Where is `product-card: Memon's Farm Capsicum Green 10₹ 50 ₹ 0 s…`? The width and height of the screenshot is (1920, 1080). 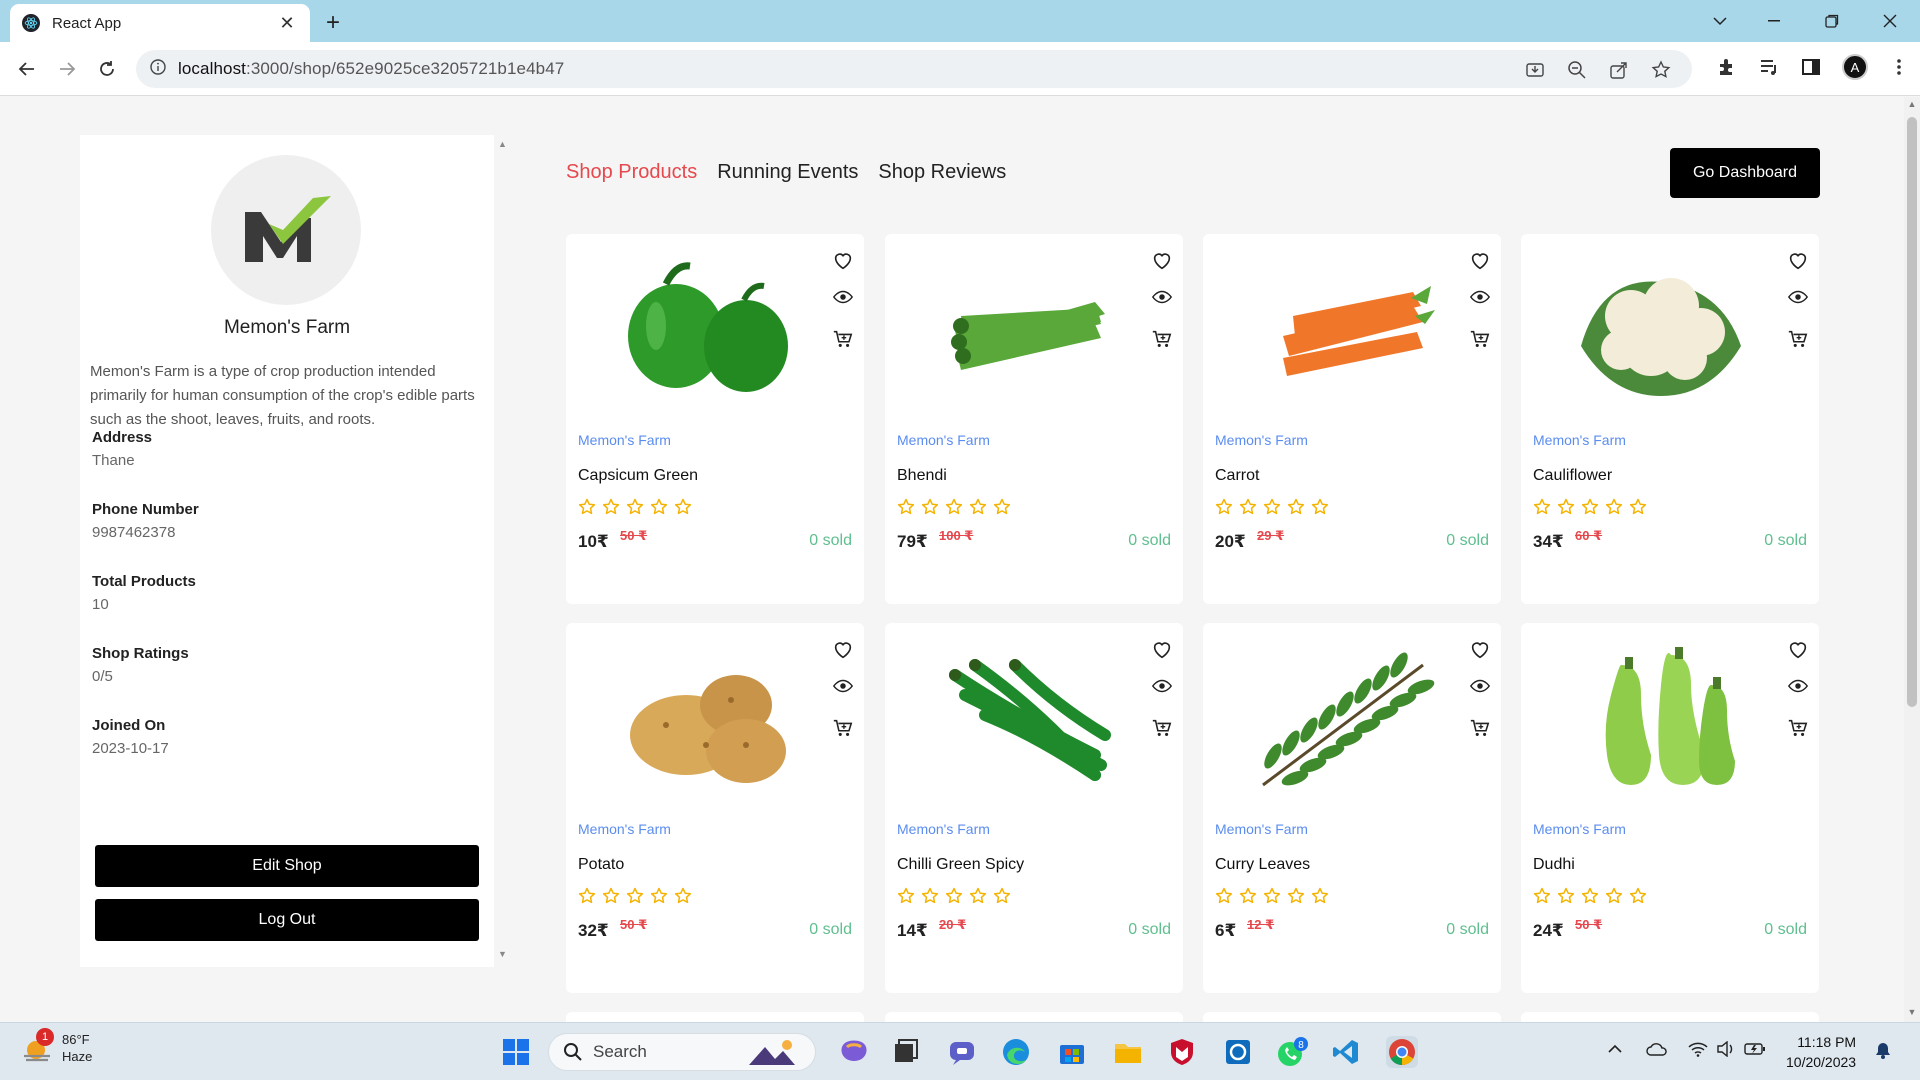
product-card: Memon's Farm Capsicum Green 10₹ 50 ₹ 0 s… is located at coordinates (715, 419).